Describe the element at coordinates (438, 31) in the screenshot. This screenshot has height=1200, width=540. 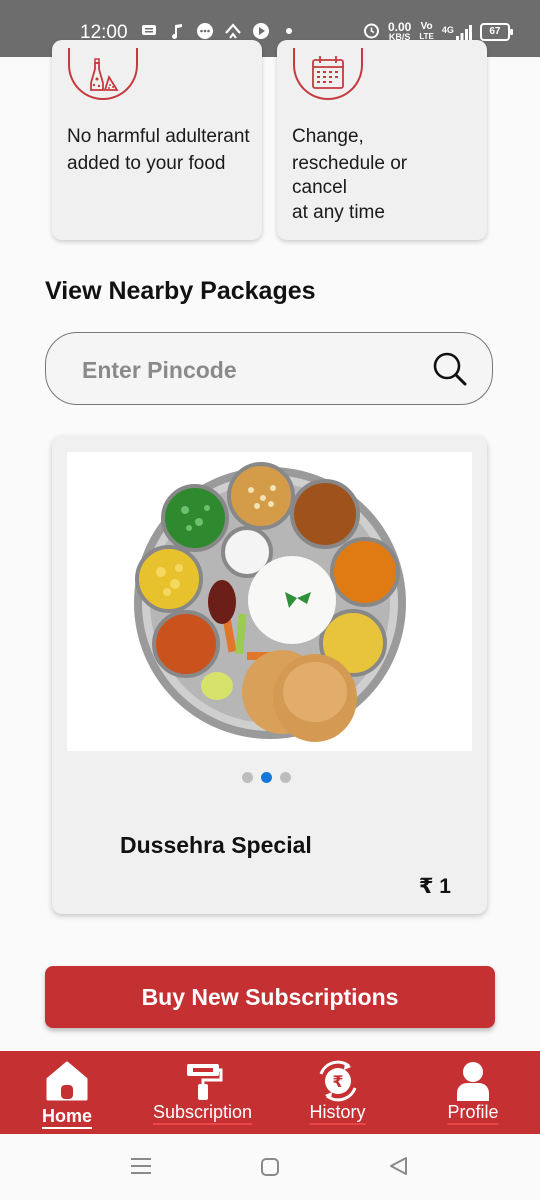
I see `status-right: 0.00 KB/S Vo LTE 4G 67` at that location.